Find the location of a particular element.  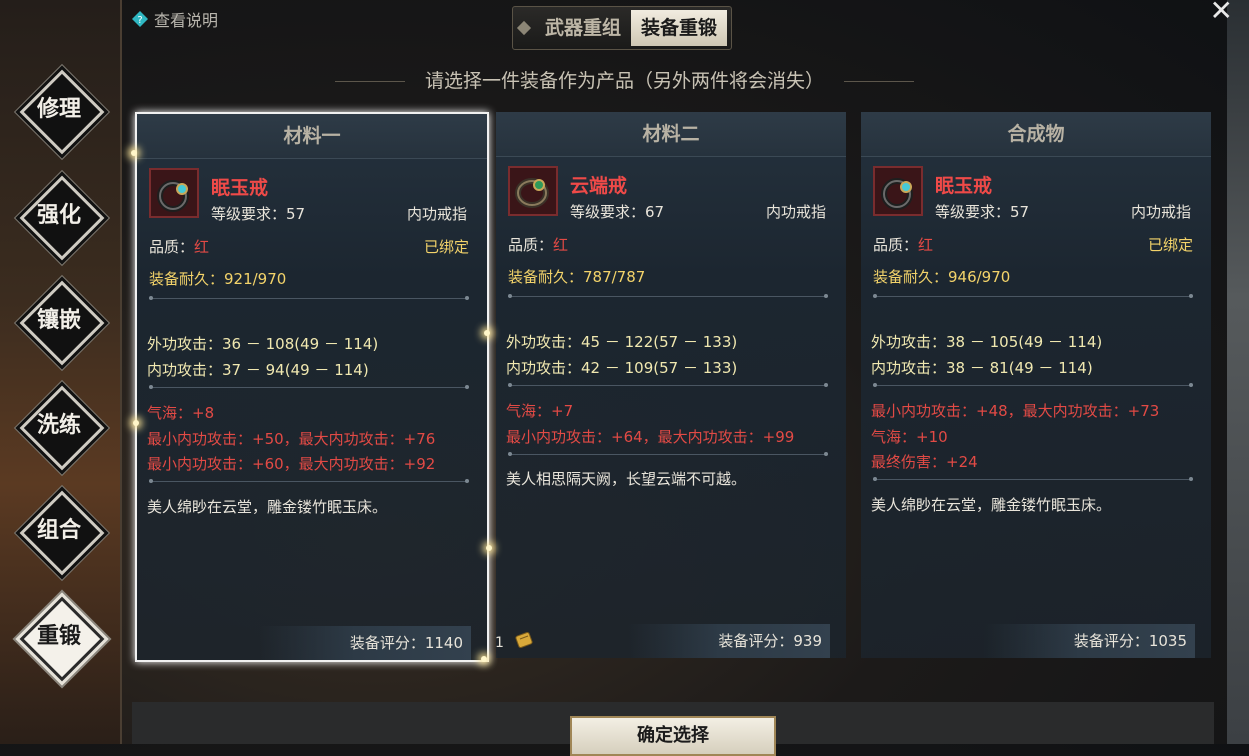

bonus-stat: 最终伤害：+24 is located at coordinates (924, 462).